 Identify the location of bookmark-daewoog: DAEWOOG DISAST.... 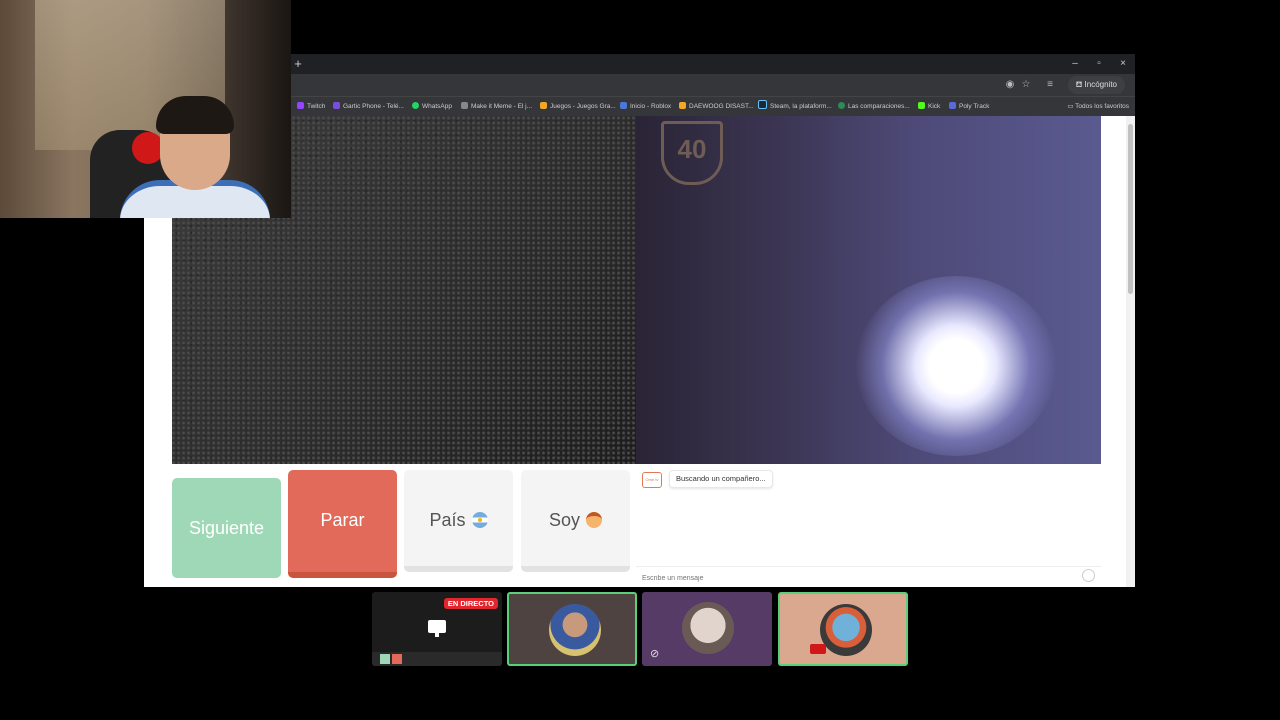
(716, 107).